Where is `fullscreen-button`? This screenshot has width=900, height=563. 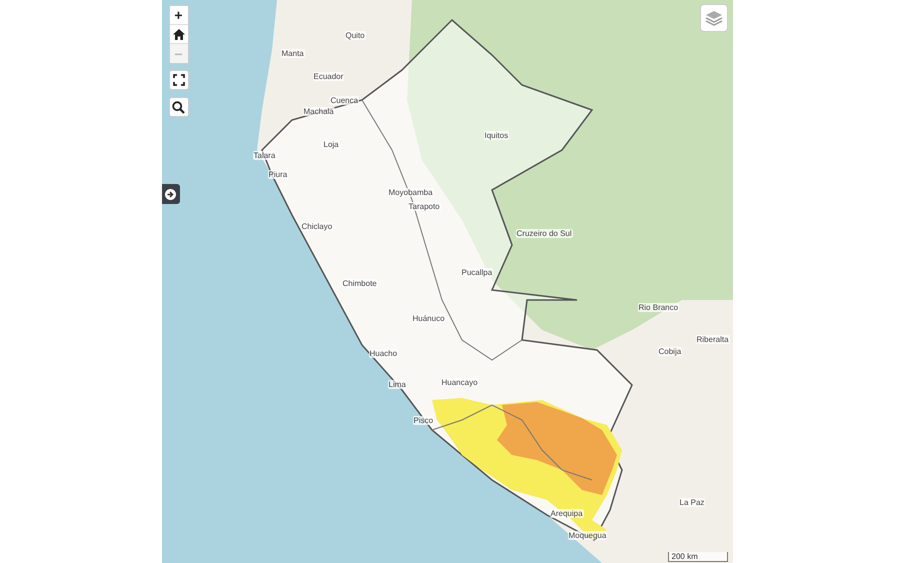
fullscreen-button is located at coordinates (178, 80).